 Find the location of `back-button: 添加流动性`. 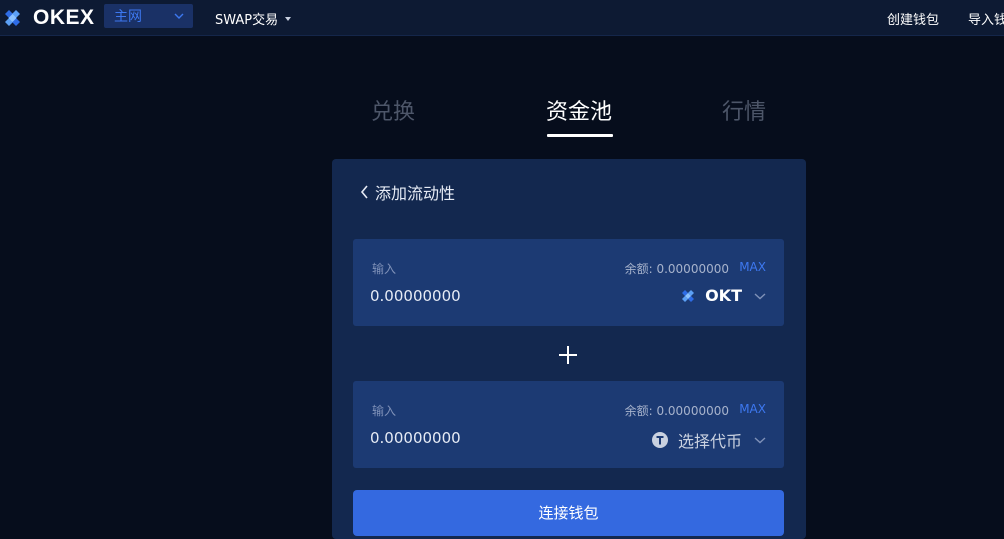

back-button: 添加流动性 is located at coordinates (407, 192).